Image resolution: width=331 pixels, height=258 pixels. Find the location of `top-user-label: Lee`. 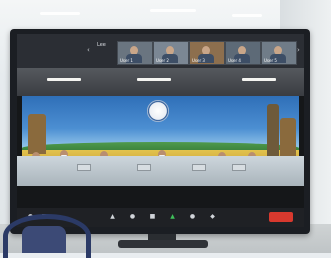

top-user-label: Lee is located at coordinates (101, 45).